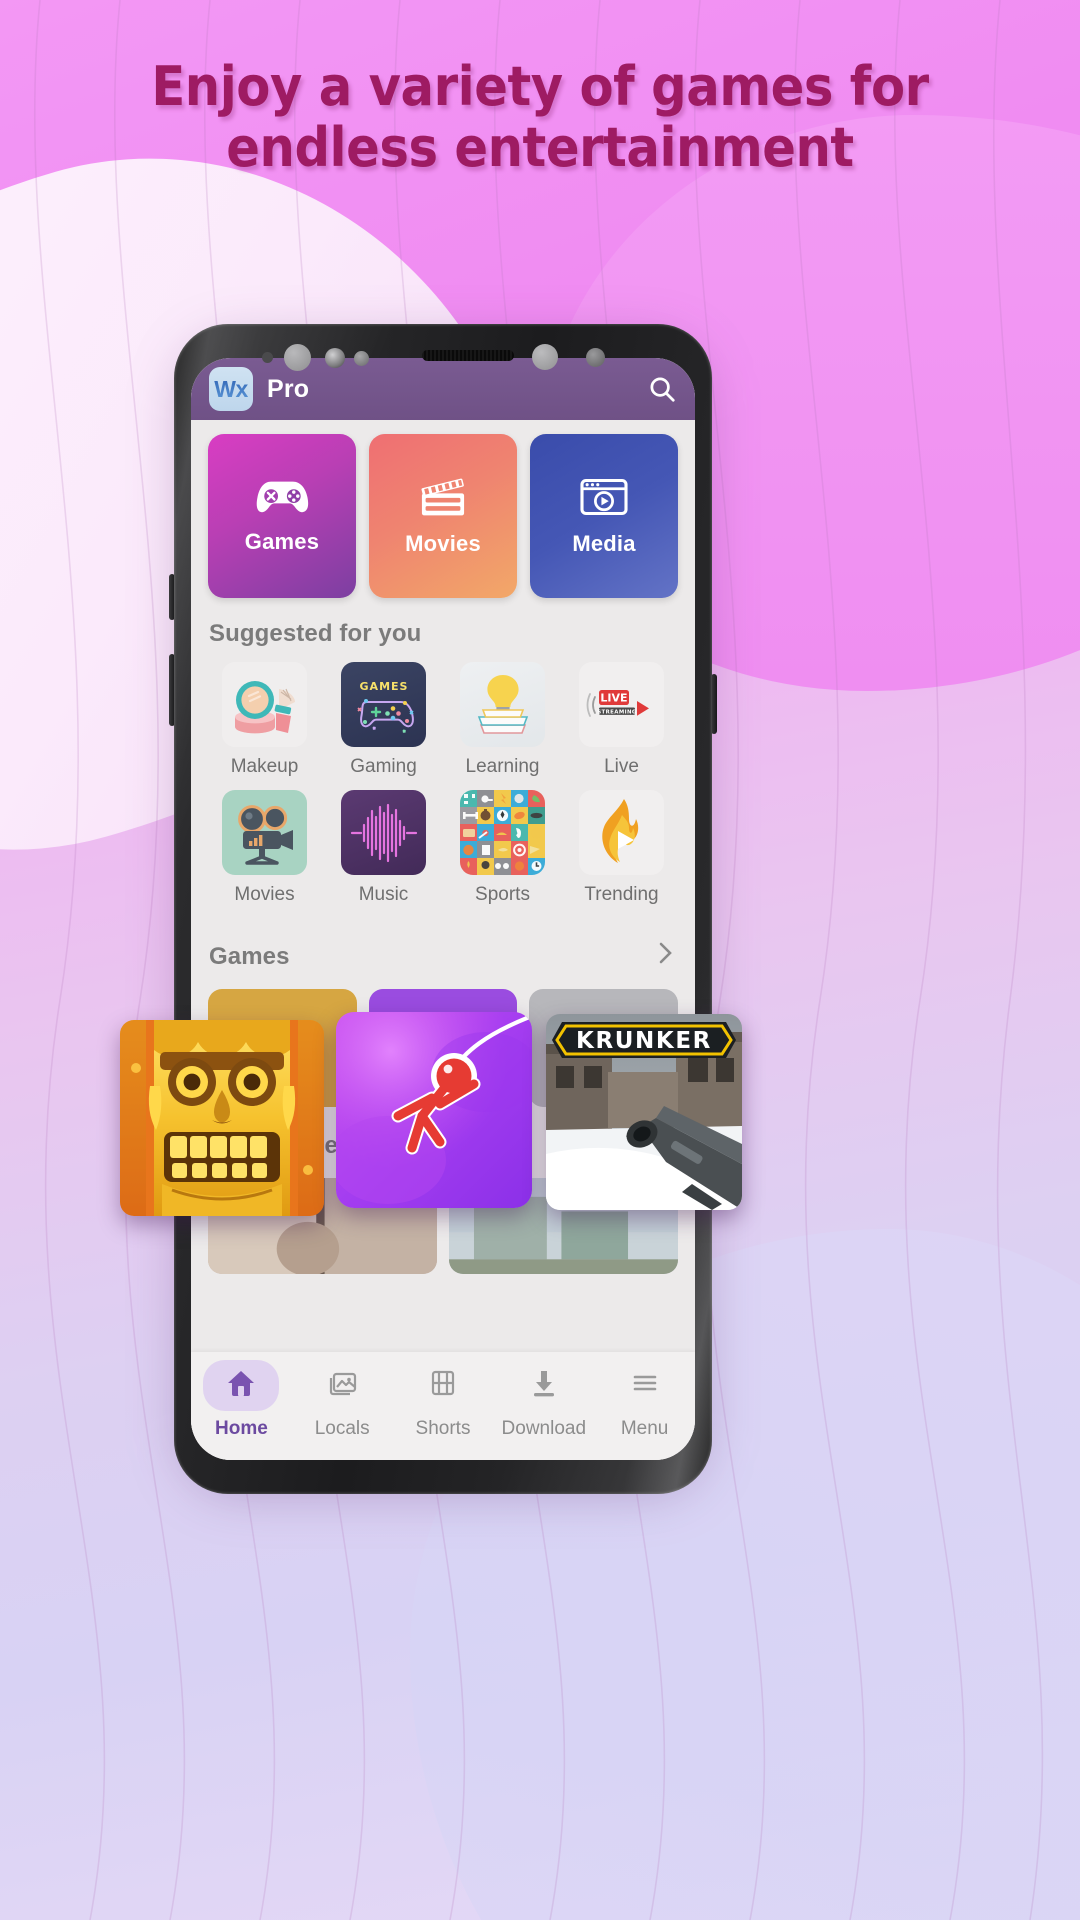 The height and width of the screenshot is (1920, 1080). I want to click on suggested-item-learning: Learning, so click(502, 724).